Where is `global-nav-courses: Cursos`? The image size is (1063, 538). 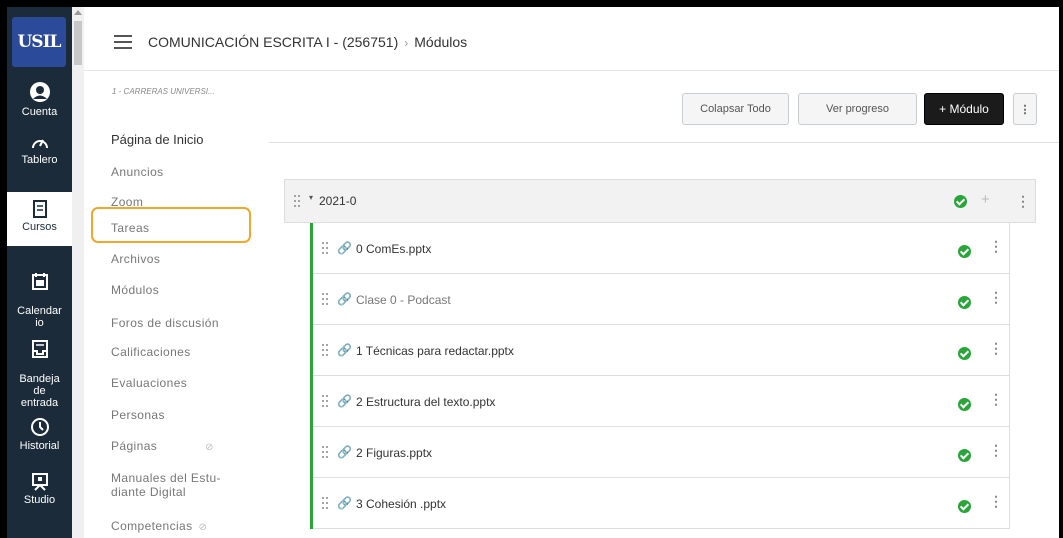
global-nav-courses: Cursos is located at coordinates (39, 219).